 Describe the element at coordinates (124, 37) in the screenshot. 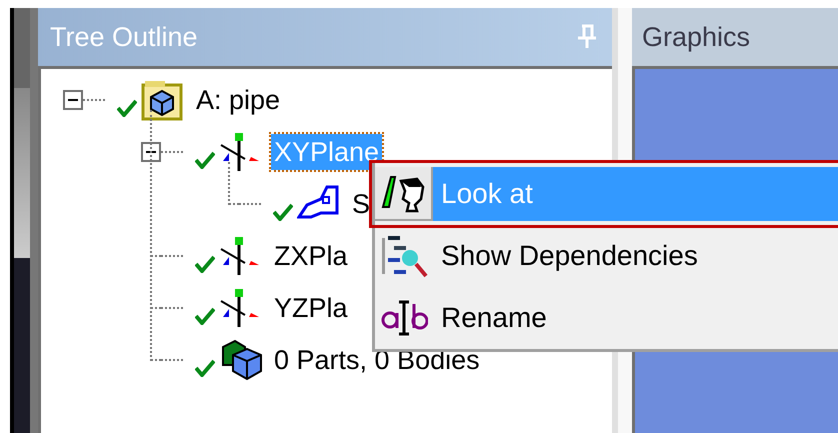

I see `panel-title: Tree Outline` at that location.